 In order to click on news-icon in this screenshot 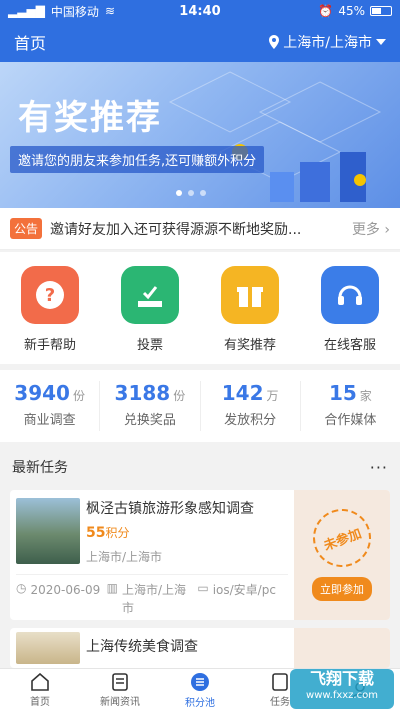, I will do `click(120, 681)`.